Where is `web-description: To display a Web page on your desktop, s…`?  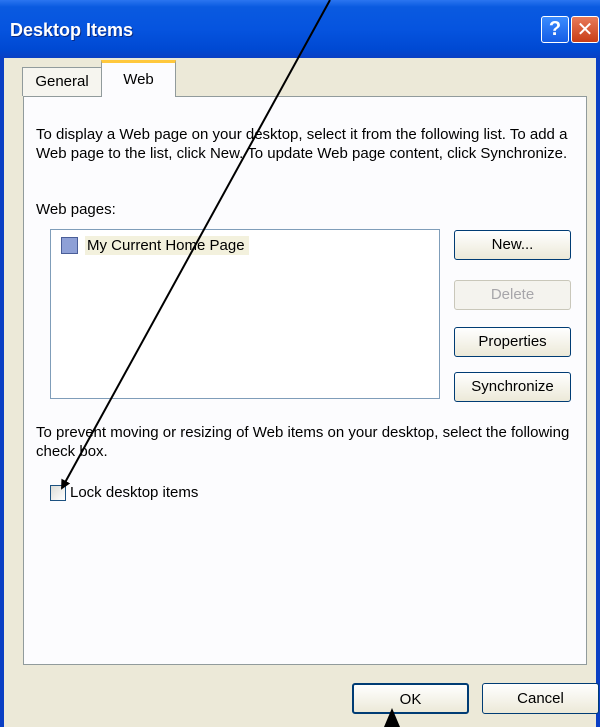
web-description: To display a Web page on your desktop, s… is located at coordinates (302, 144).